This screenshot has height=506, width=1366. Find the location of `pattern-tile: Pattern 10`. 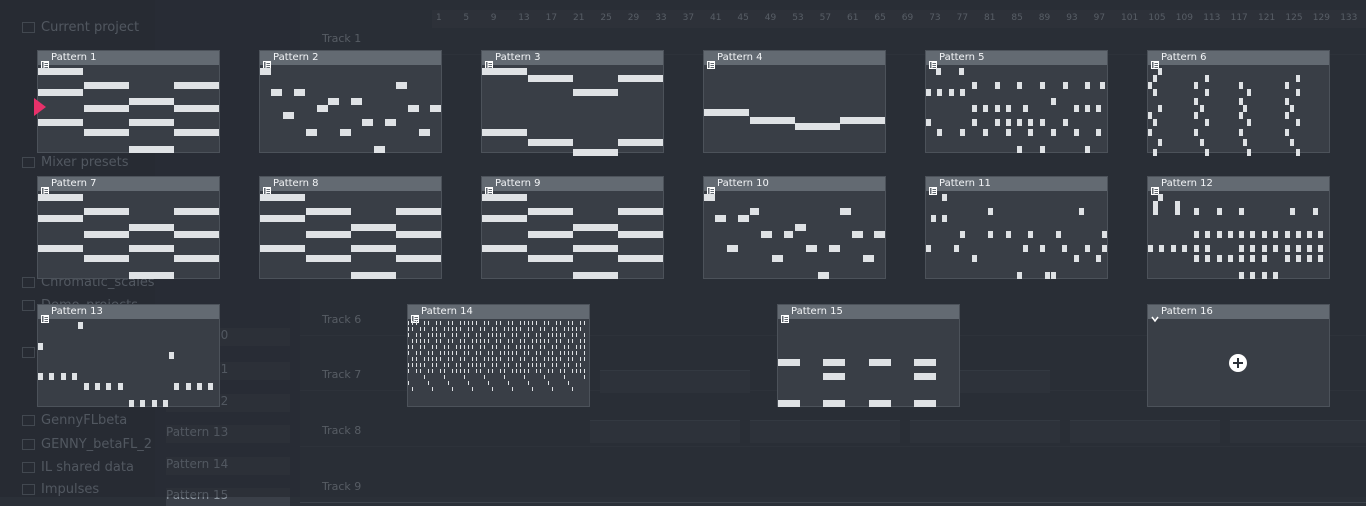

pattern-tile: Pattern 10 is located at coordinates (794, 227).